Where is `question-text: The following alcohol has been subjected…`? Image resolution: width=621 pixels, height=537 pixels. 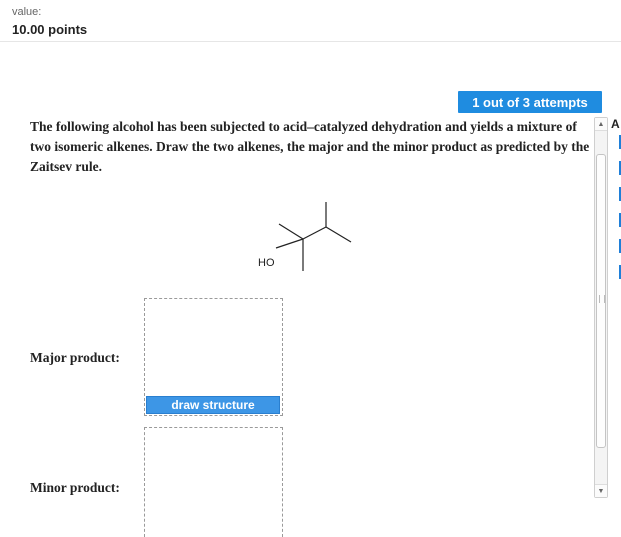 question-text: The following alcohol has been subjected… is located at coordinates (310, 146).